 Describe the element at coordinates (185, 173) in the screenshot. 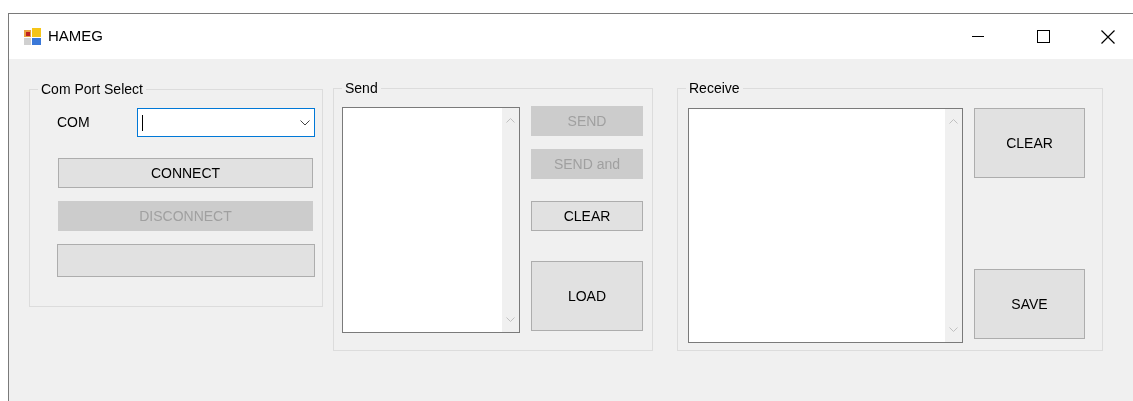

I see `push-button: CONNECT` at that location.